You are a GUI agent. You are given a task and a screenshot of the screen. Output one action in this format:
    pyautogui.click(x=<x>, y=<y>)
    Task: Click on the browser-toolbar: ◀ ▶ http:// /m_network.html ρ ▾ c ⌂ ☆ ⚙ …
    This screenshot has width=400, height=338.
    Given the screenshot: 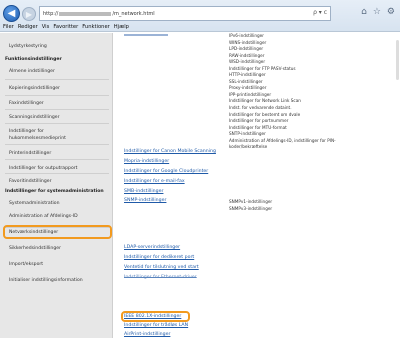 What is the action you would take?
    pyautogui.click(x=200, y=16)
    